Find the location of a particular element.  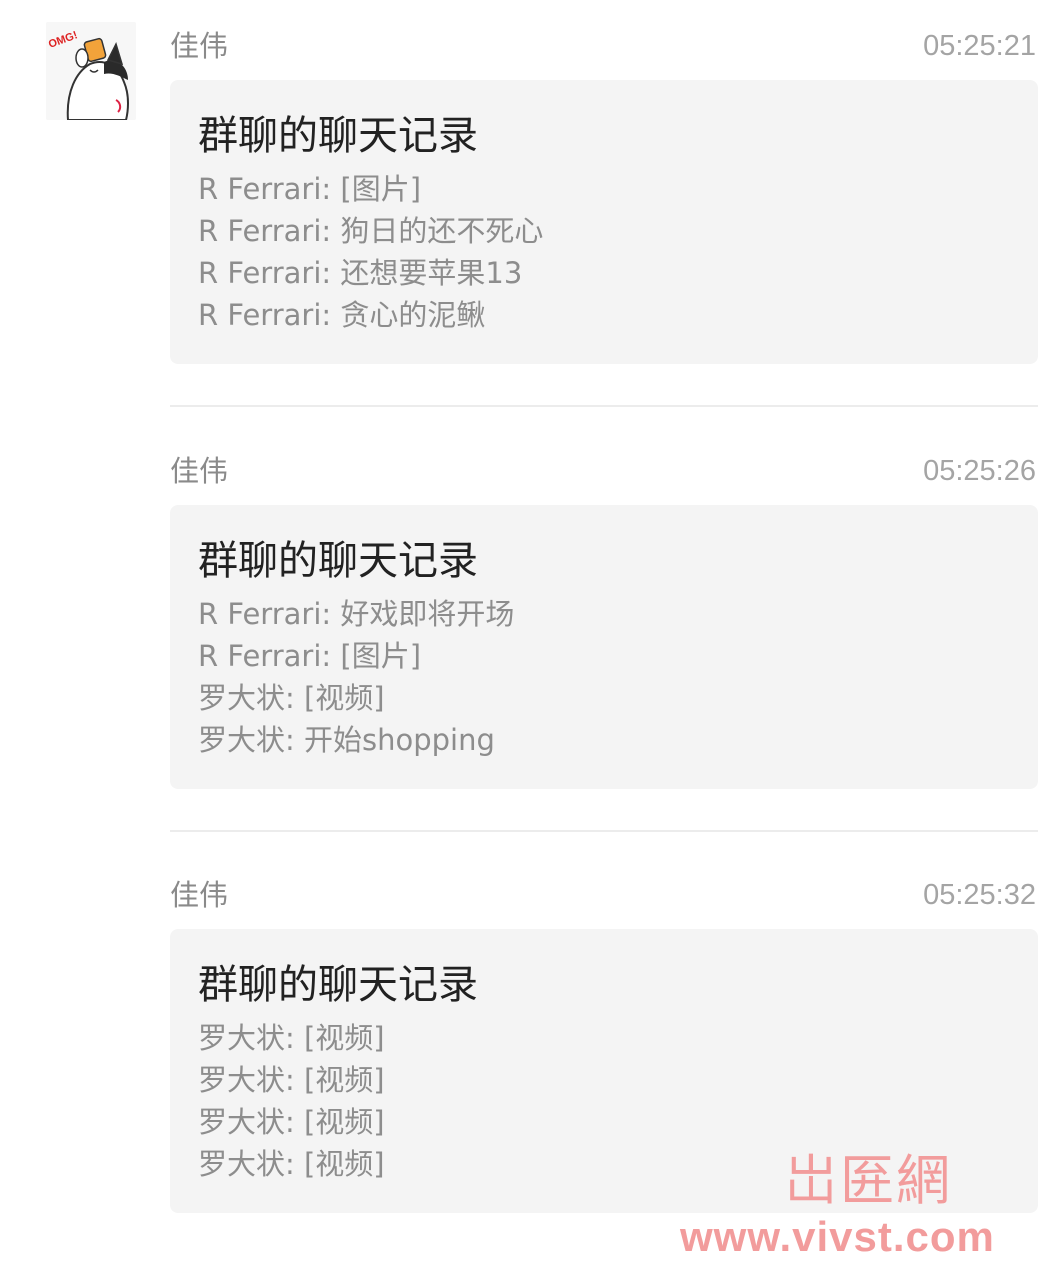

sender-avatar: OMG! is located at coordinates (91, 71).